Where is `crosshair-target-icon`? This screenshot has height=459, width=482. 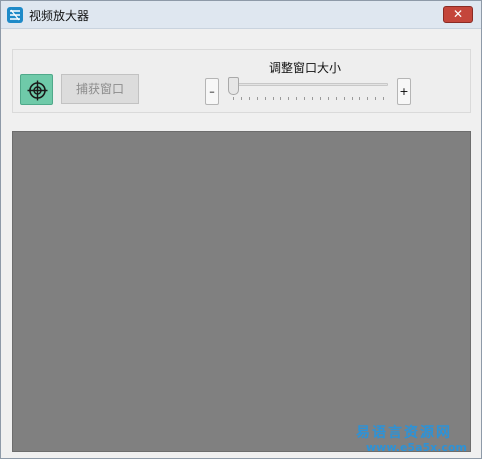
crosshair-target-icon is located at coordinates (37, 90).